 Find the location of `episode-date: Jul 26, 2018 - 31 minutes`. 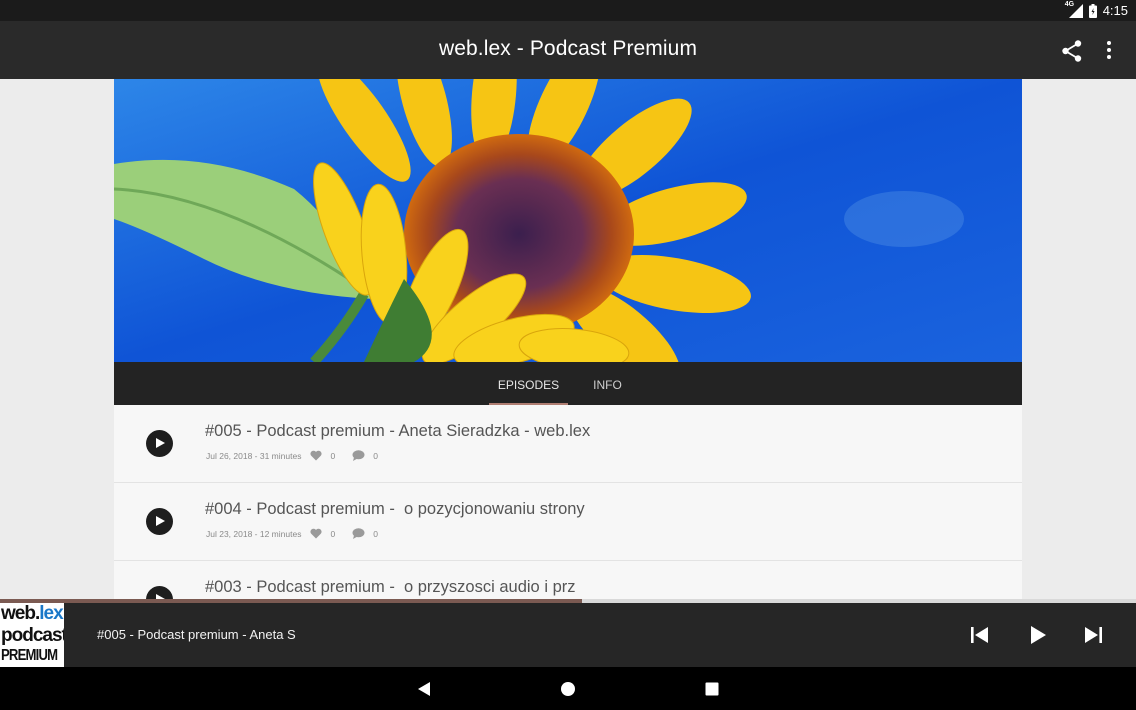

episode-date: Jul 26, 2018 - 31 minutes is located at coordinates (254, 456).